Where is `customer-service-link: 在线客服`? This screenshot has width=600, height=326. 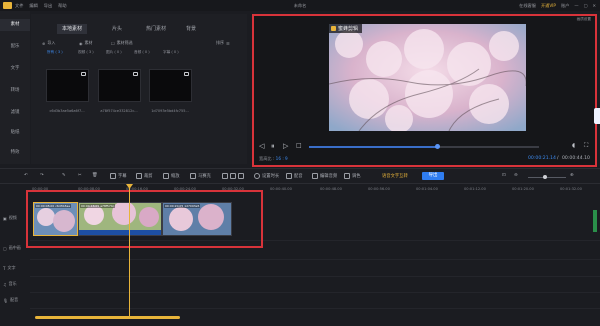
customer-service-link: 在线客服 is located at coordinates (527, 6).